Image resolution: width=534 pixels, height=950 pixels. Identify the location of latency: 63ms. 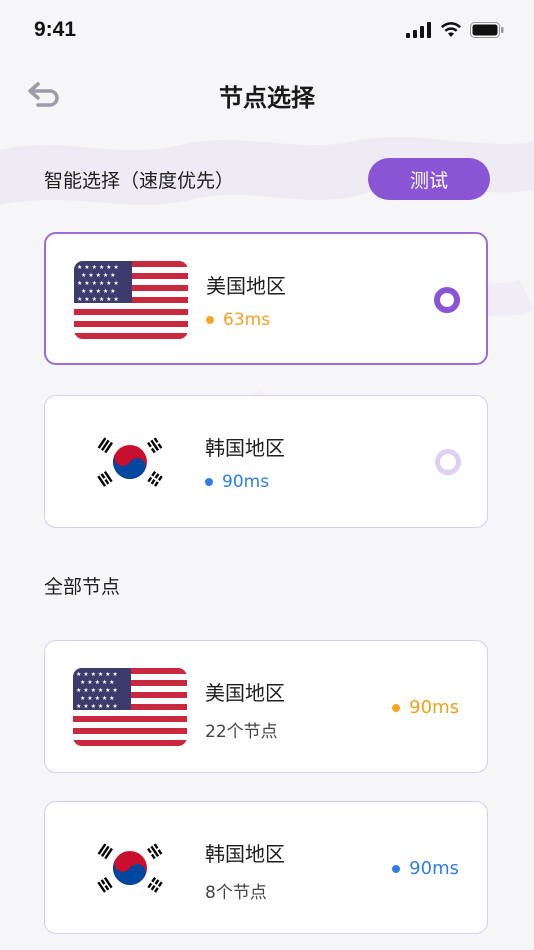
(238, 320).